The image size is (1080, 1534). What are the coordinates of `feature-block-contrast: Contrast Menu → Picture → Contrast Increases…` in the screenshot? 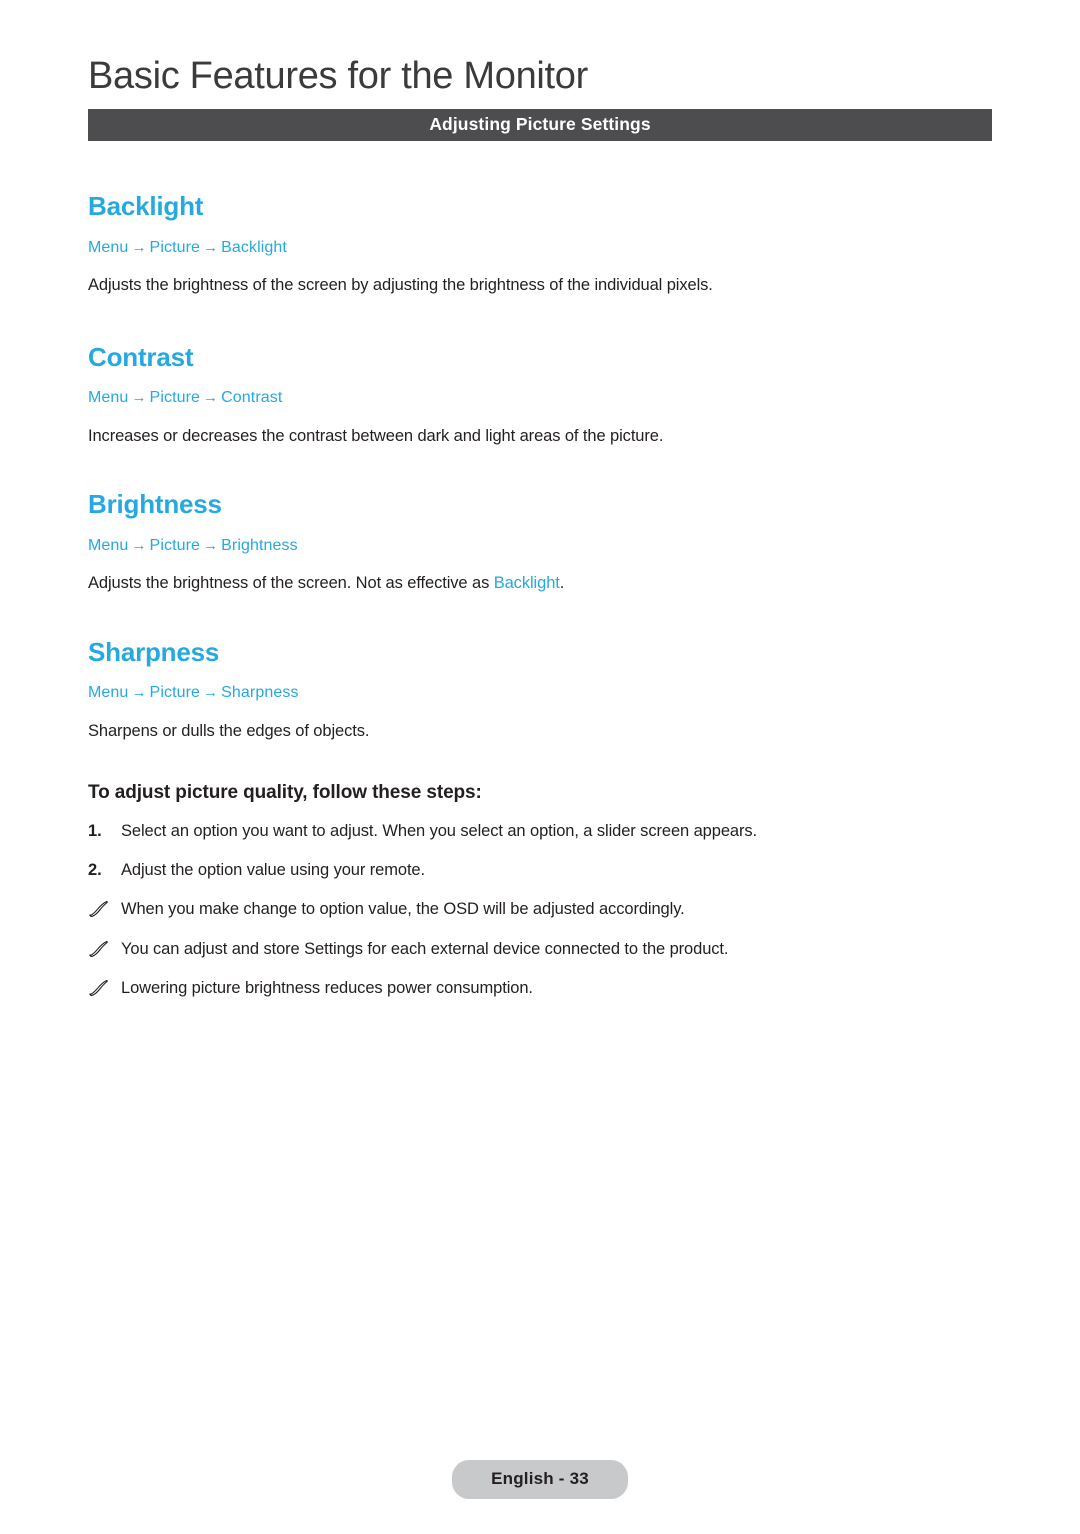 It's located at (540, 390).